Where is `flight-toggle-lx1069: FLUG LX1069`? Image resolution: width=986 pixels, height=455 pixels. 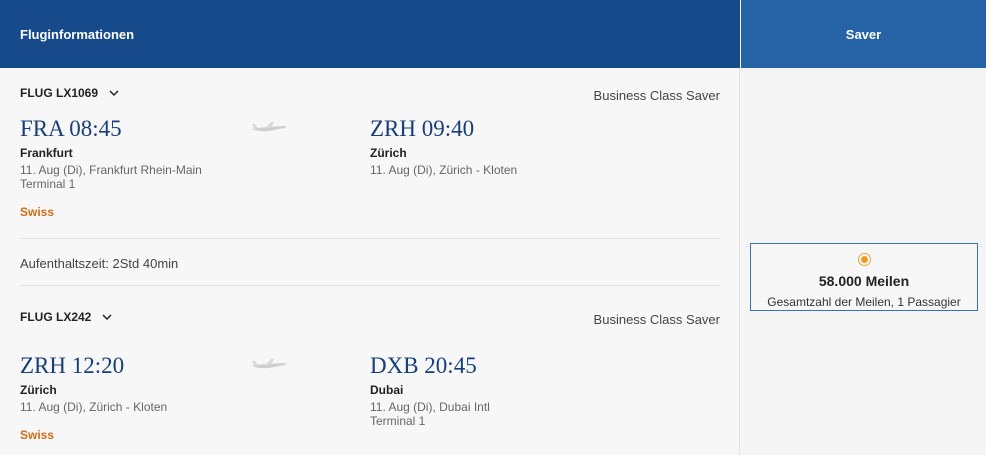
flight-toggle-lx1069: FLUG LX1069 is located at coordinates (70, 93).